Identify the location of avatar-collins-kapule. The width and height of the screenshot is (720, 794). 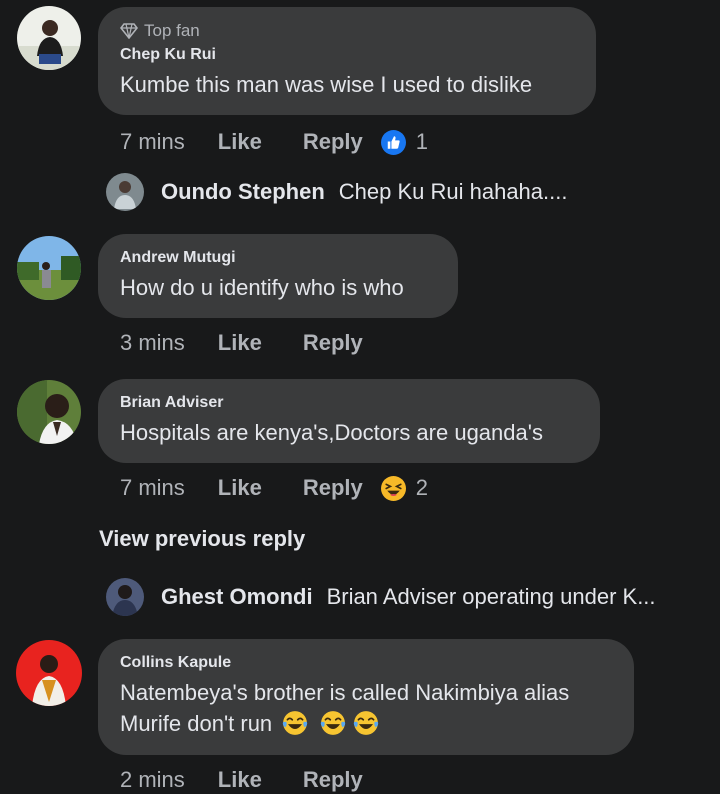
(49, 673).